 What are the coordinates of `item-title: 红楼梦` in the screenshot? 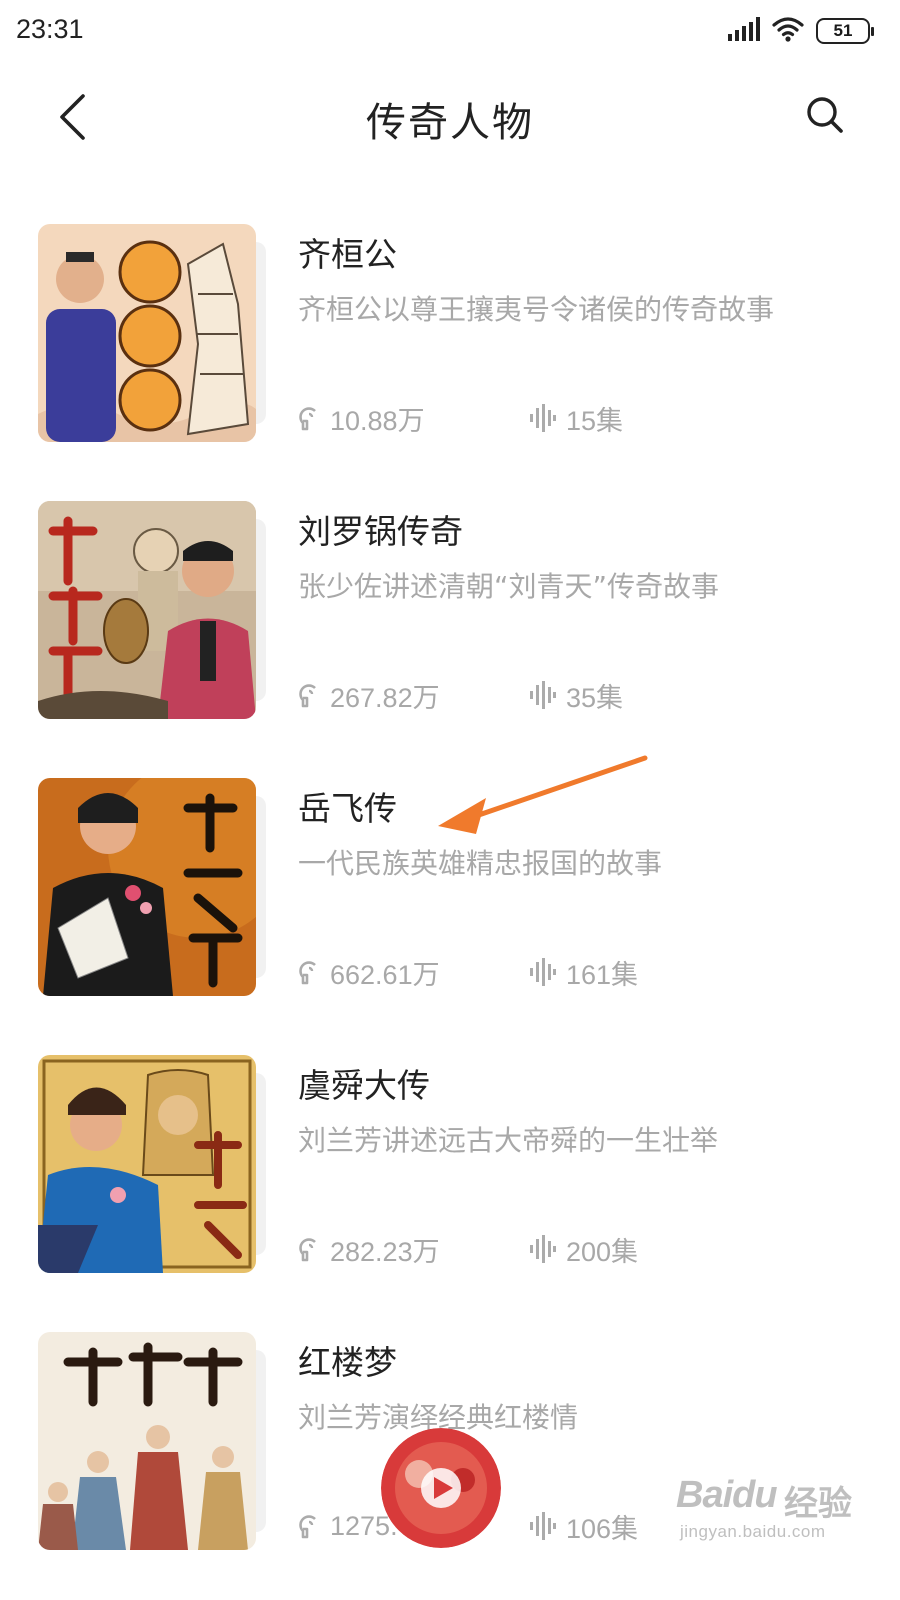 It's located at (347, 1362).